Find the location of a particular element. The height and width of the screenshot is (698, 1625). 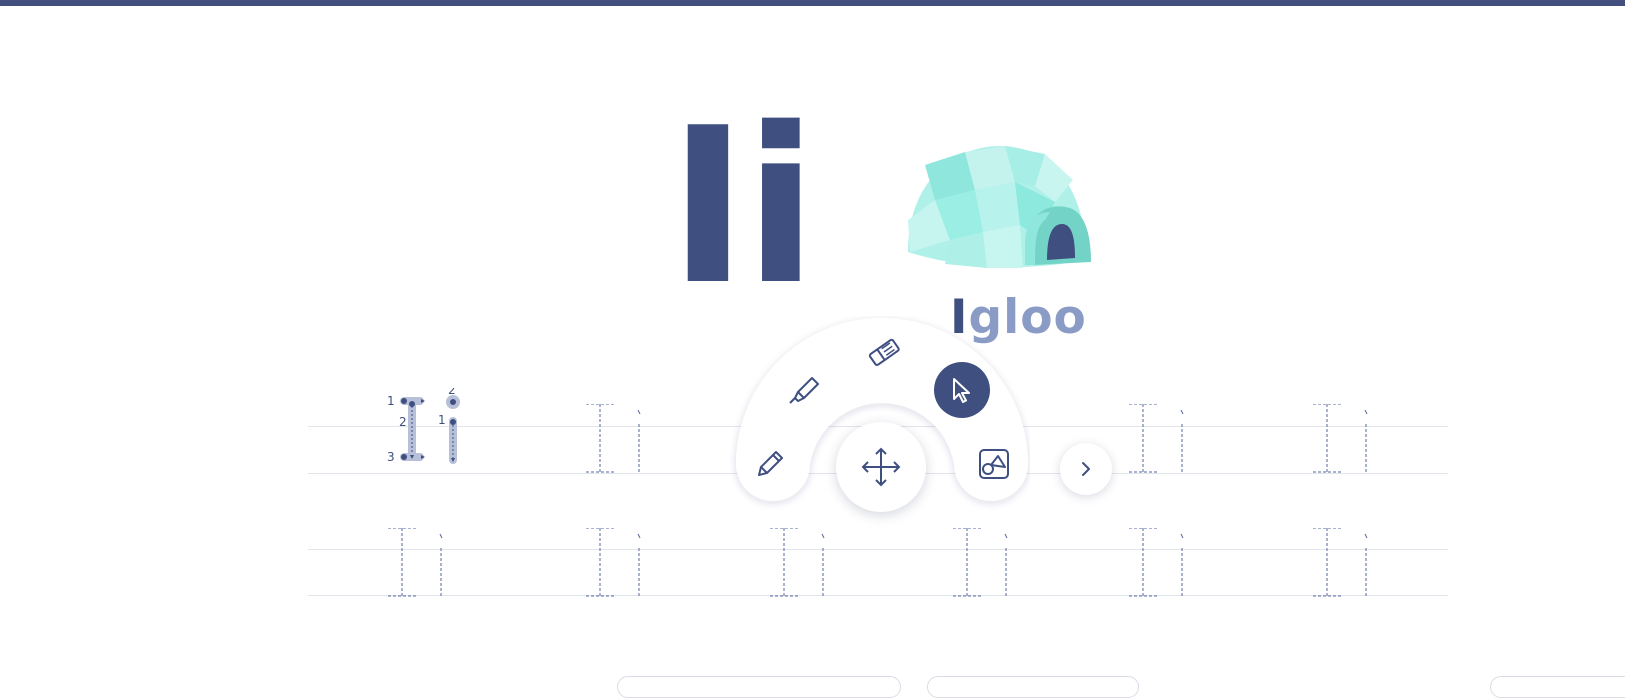

guide-line-base-row2 is located at coordinates (878, 595).